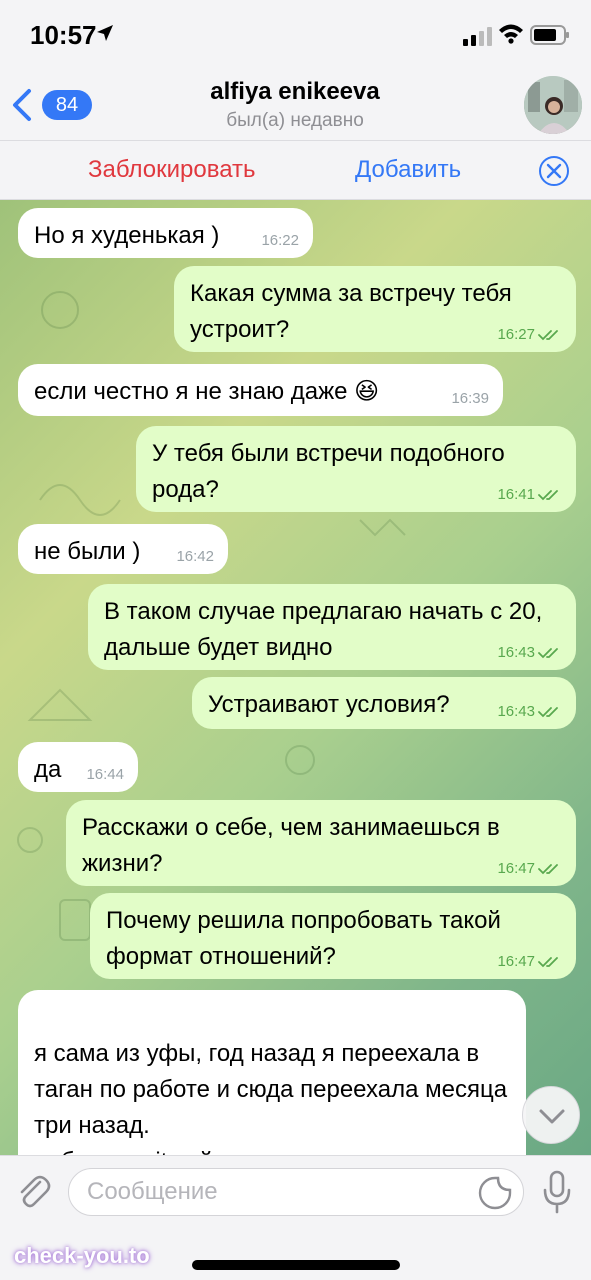 This screenshot has height=1280, width=591. I want to click on message-bubble-incoming: Но я худенькая ) 16:22, so click(165, 233).